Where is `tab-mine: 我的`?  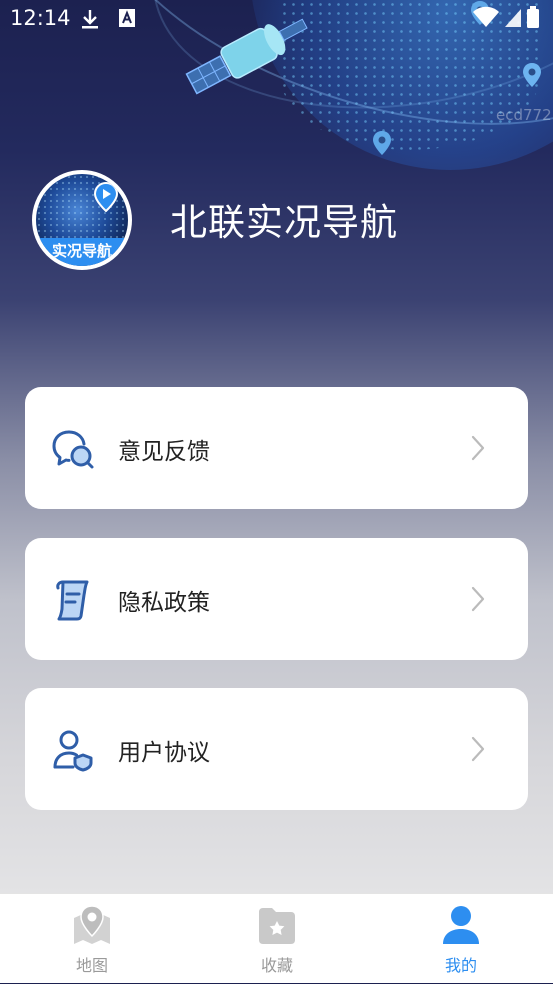
tab-mine: 我的 is located at coordinates (461, 939).